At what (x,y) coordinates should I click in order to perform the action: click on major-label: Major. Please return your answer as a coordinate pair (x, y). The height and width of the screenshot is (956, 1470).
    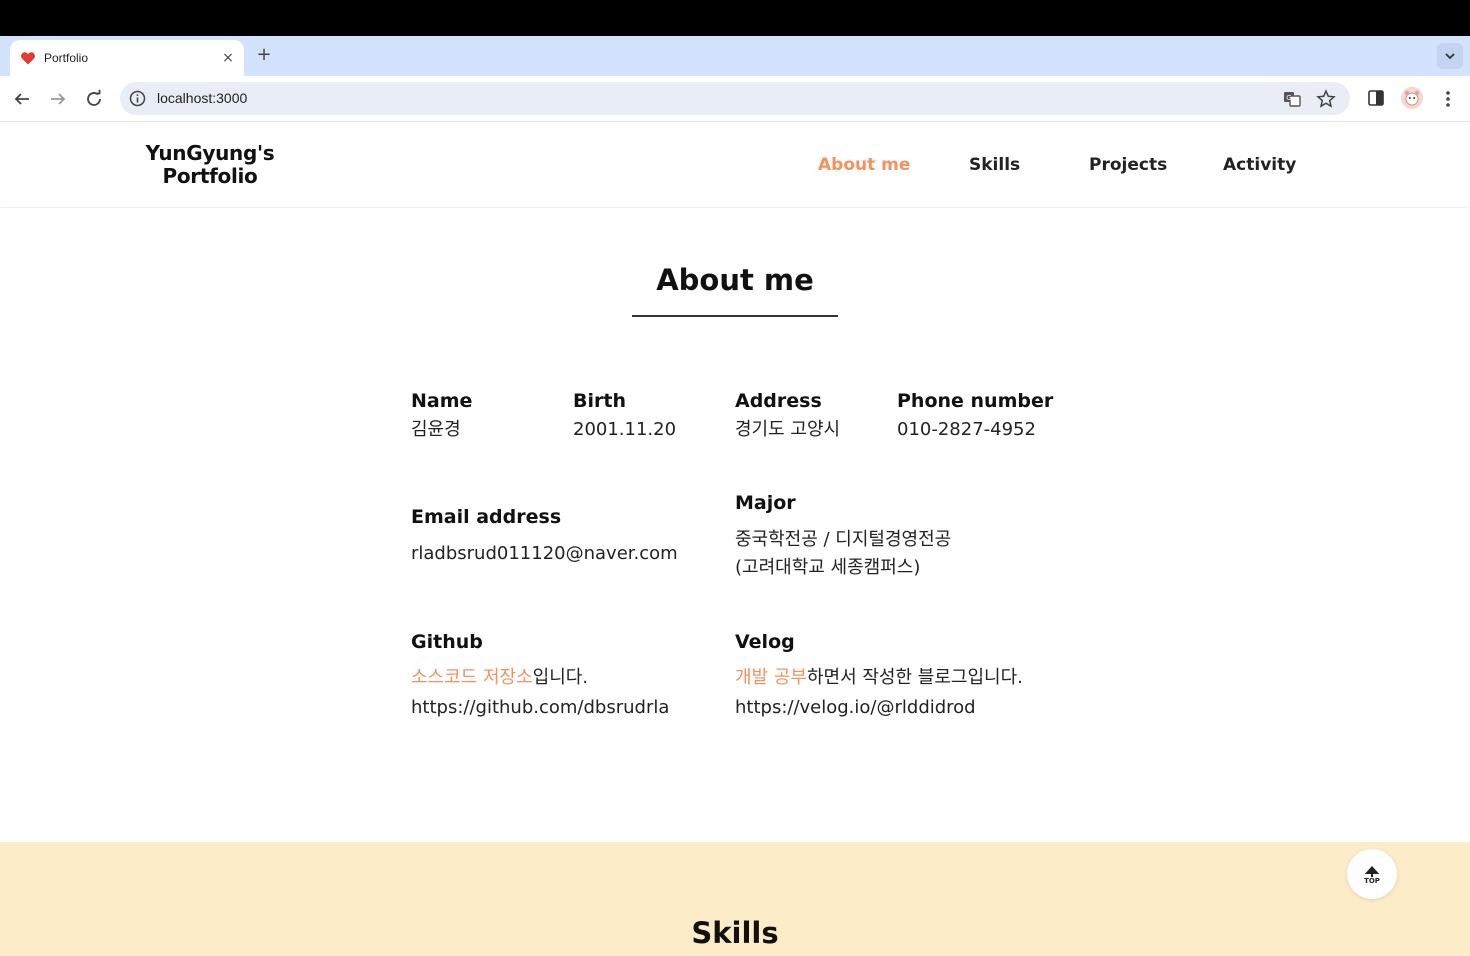
    Looking at the image, I should click on (765, 503).